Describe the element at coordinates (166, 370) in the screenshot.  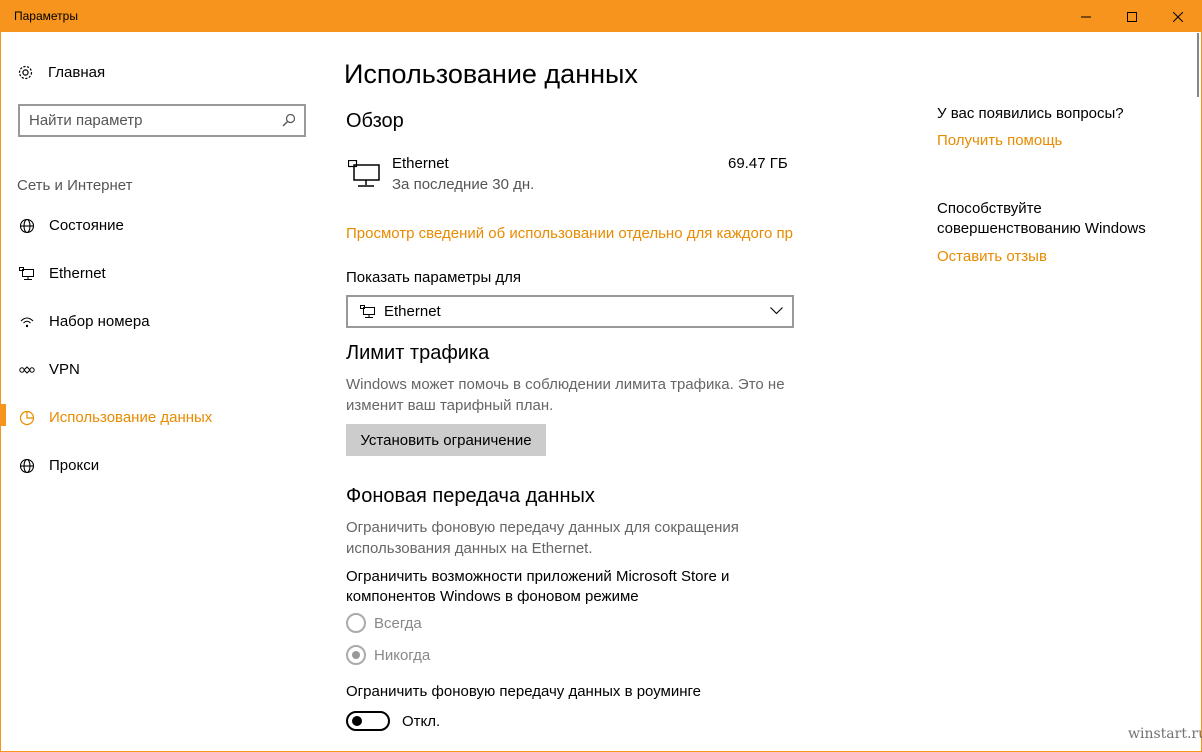
I see `sidebar-item-vpn: VPN` at that location.